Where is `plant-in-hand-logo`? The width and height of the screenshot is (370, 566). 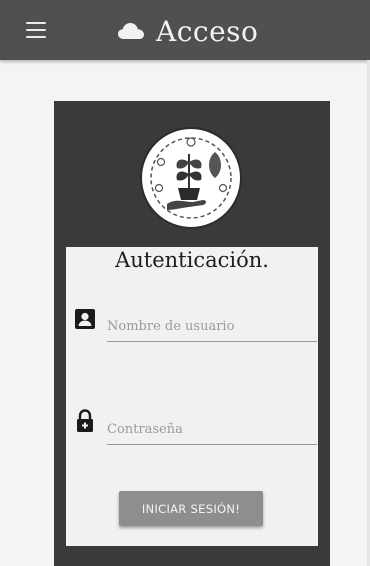 plant-in-hand-logo is located at coordinates (191, 178).